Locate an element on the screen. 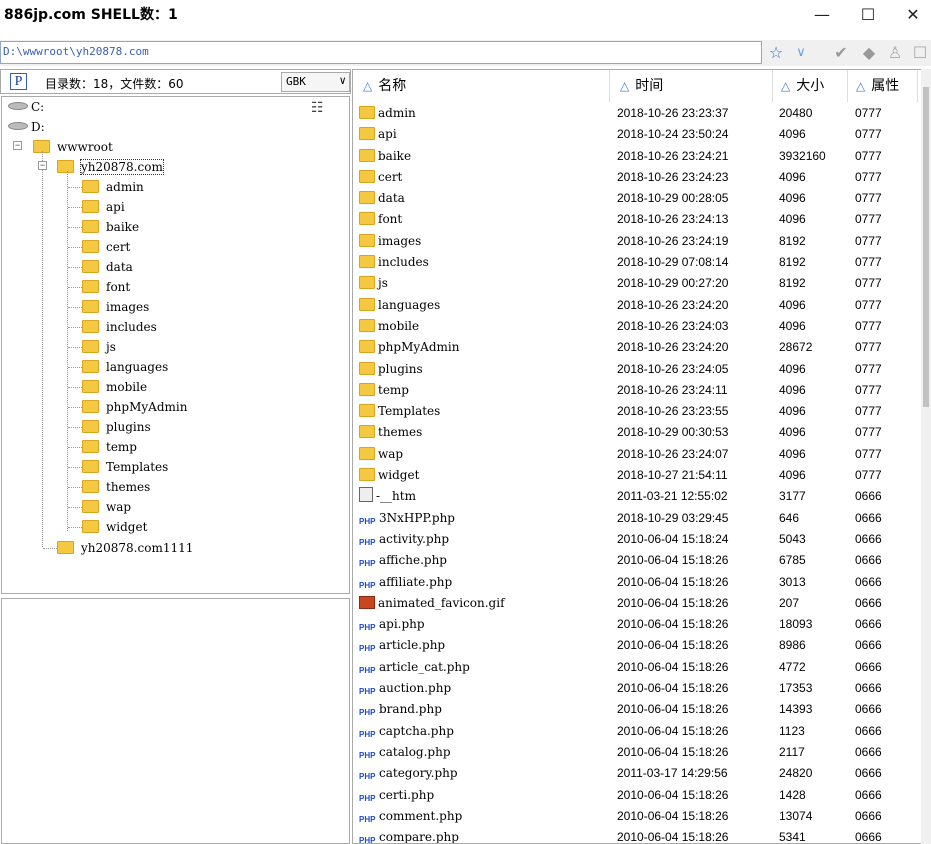  tree-item-folder: themes is located at coordinates (116, 487).